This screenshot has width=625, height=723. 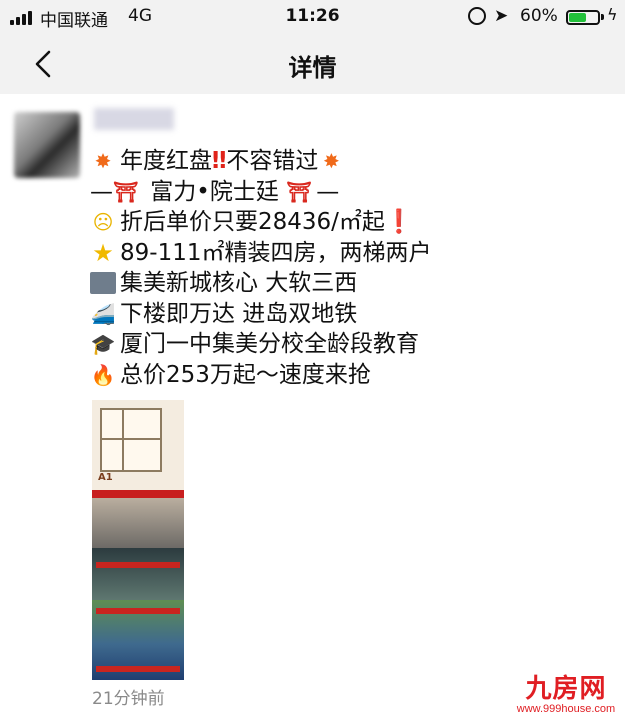 I want to click on navigation-bar: 详情, so click(x=312, y=64).